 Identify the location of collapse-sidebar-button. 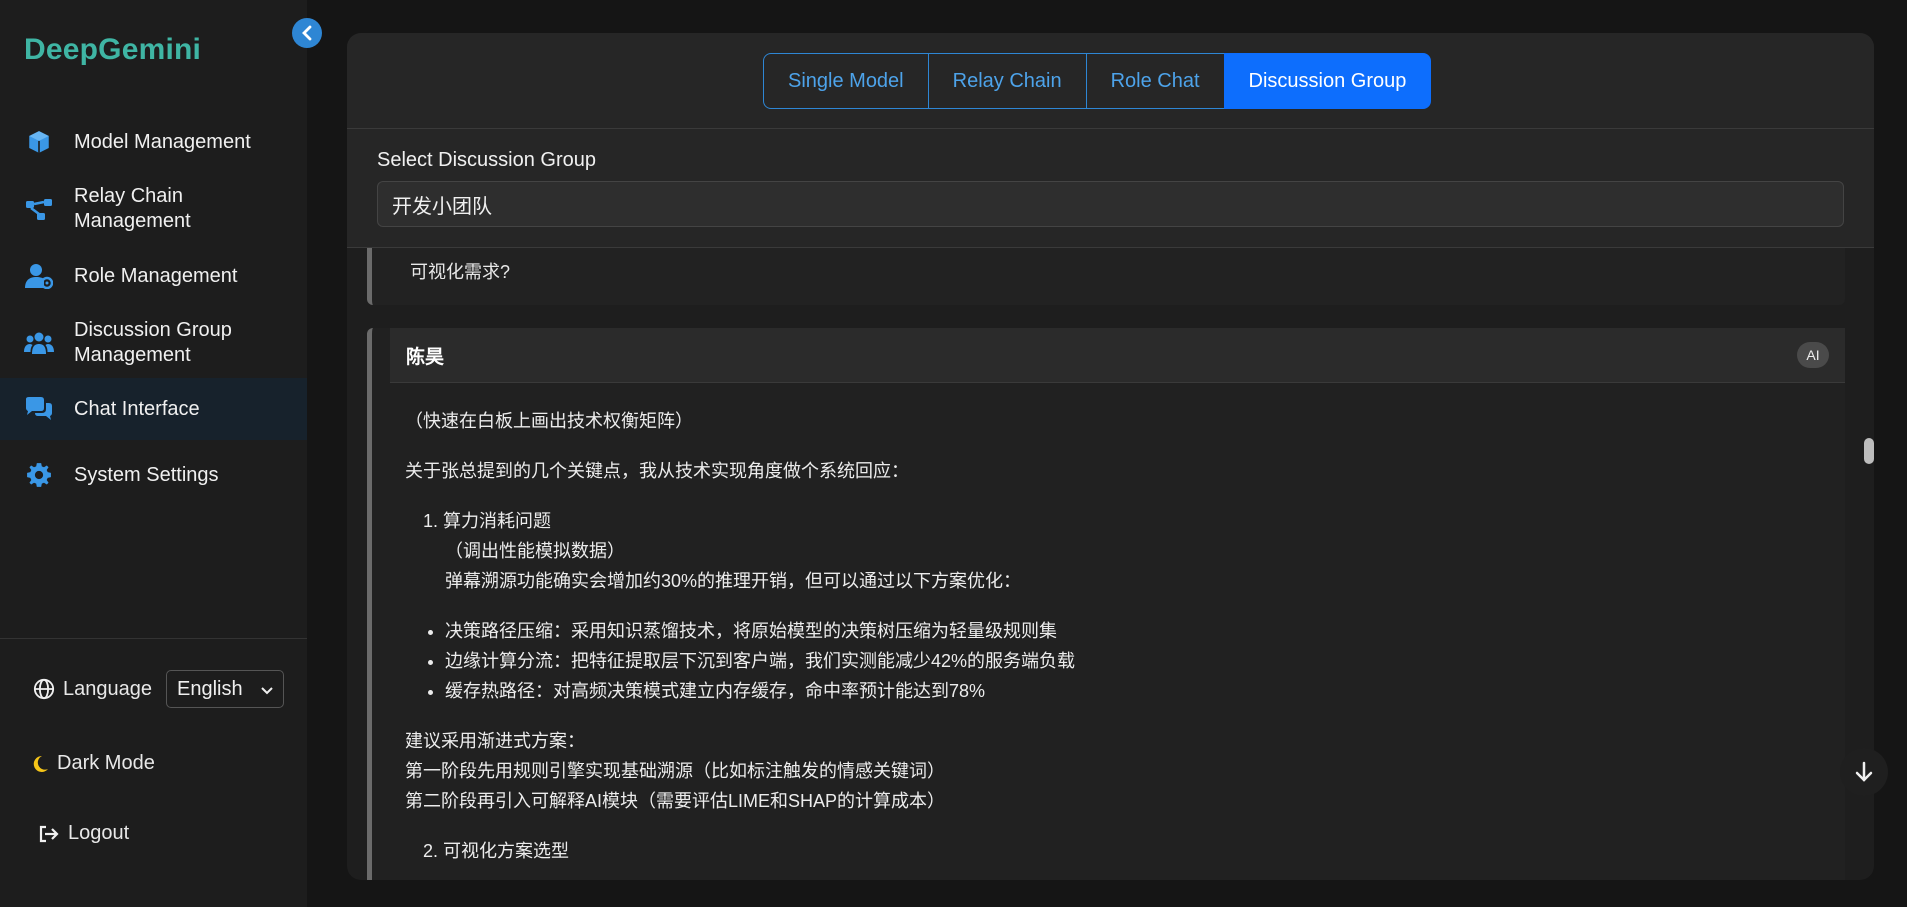
(307, 33).